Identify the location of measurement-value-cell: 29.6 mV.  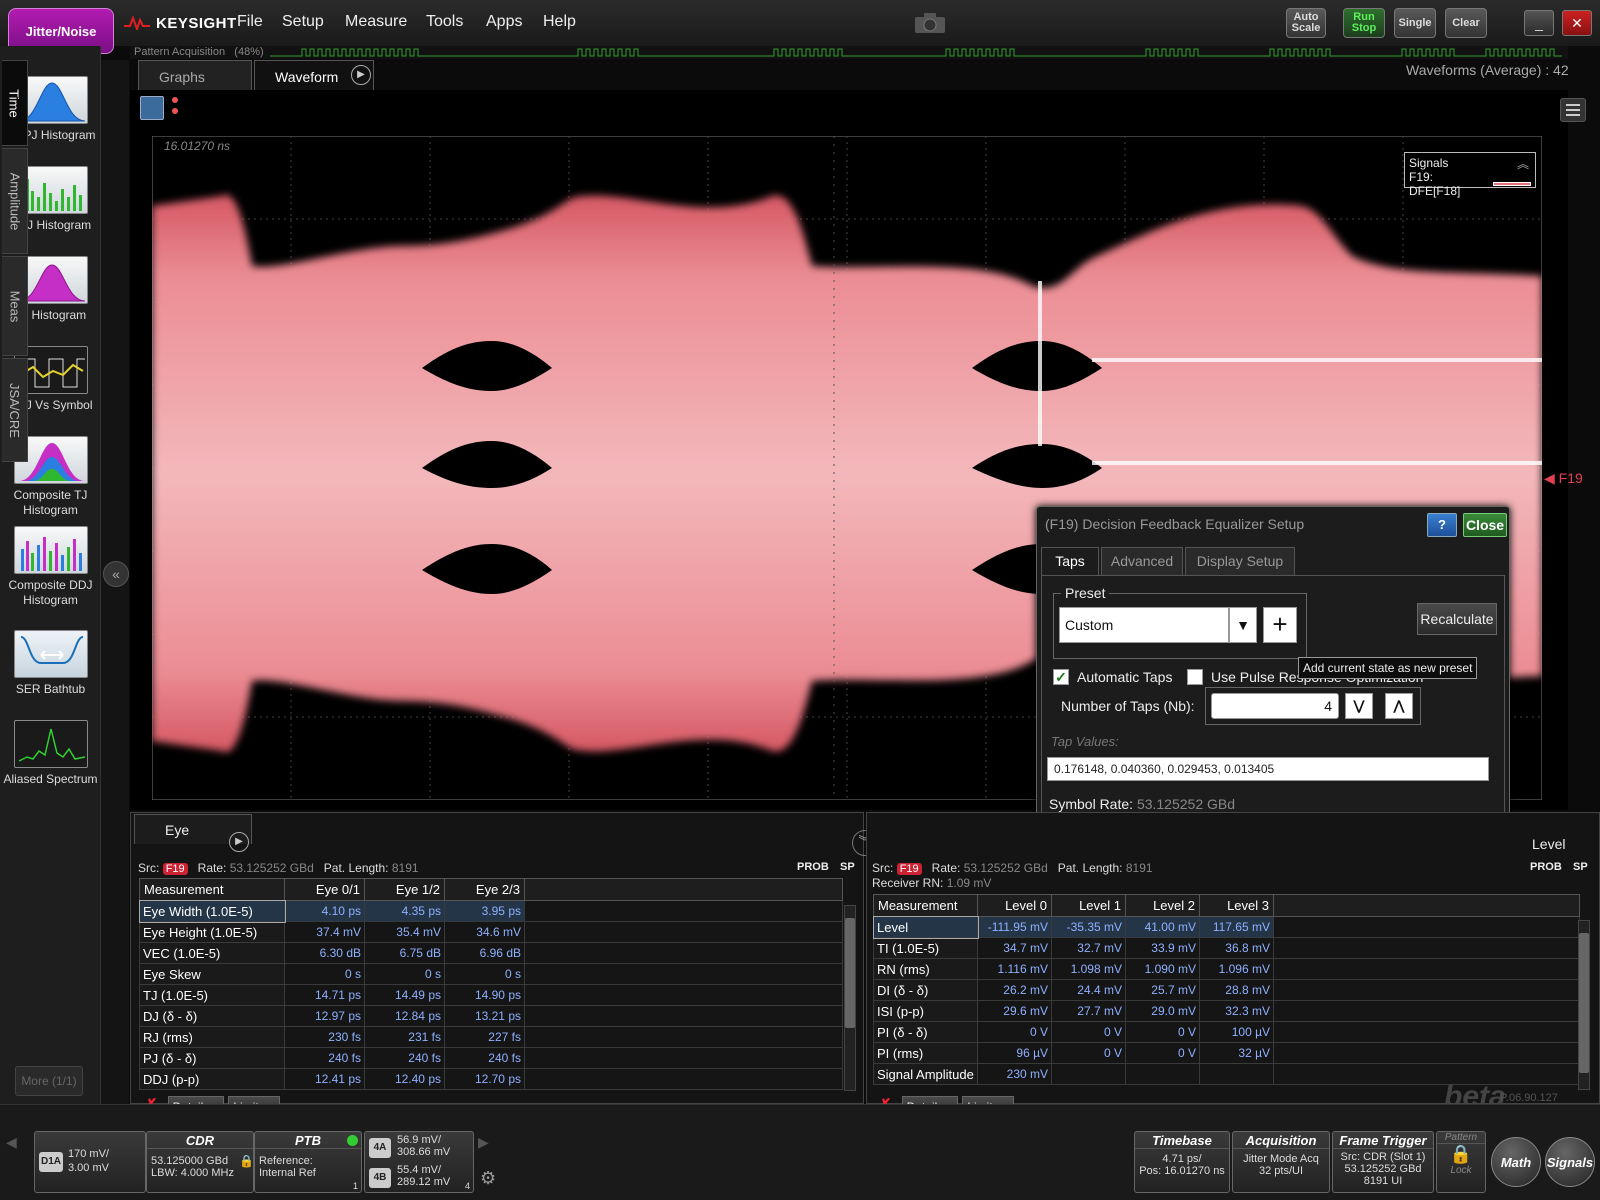
(1014, 1011).